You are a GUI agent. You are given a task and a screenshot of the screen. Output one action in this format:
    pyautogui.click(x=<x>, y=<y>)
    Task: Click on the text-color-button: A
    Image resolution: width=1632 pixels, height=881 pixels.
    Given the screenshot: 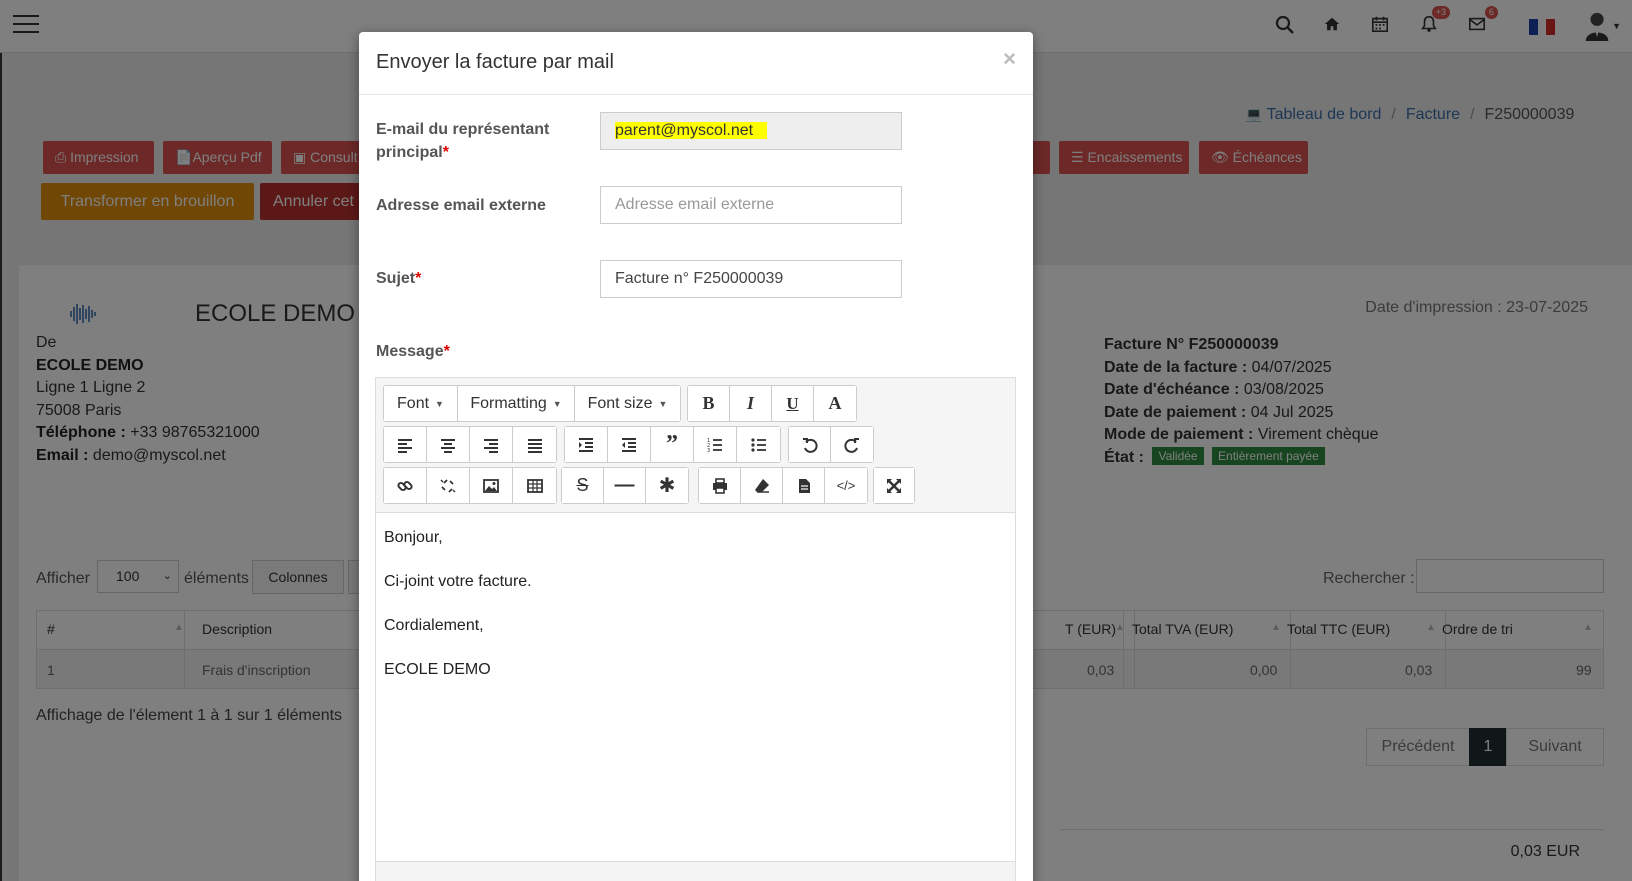 What is the action you would take?
    pyautogui.click(x=835, y=403)
    